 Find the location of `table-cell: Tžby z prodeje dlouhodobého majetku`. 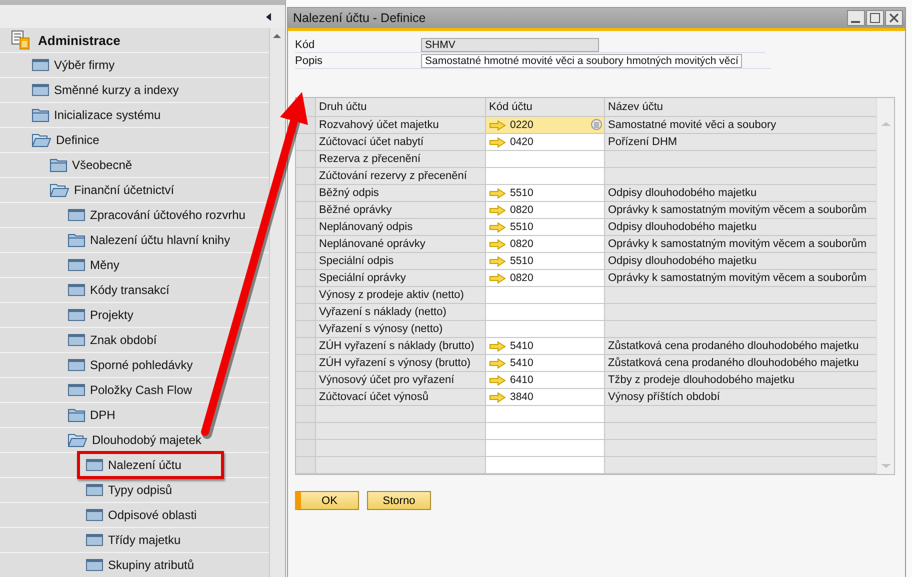

table-cell: Tžby z prodeje dlouhodobého majetku is located at coordinates (740, 380).